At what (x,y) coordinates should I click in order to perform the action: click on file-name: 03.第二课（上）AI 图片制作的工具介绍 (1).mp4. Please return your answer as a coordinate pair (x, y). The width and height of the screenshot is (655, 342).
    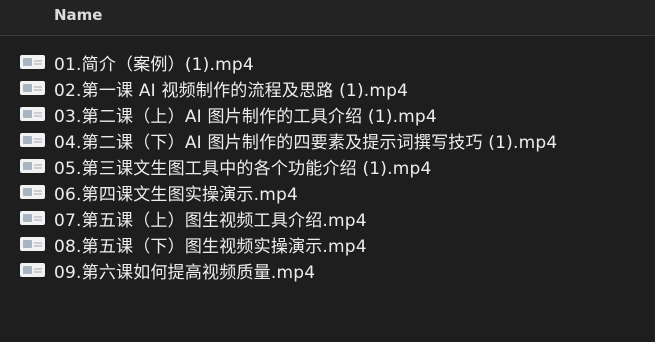
    Looking at the image, I should click on (245, 116).